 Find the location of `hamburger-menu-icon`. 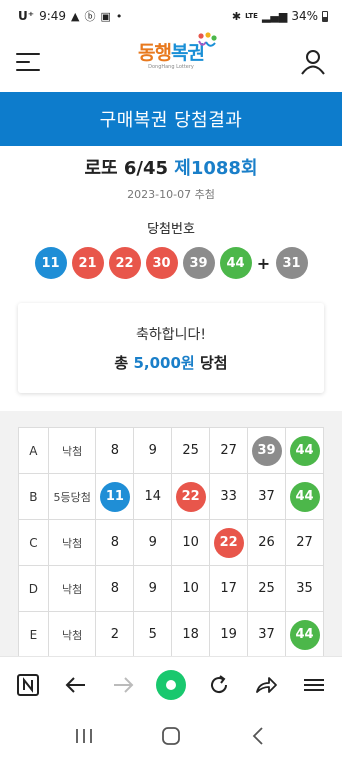

hamburger-menu-icon is located at coordinates (28, 62).